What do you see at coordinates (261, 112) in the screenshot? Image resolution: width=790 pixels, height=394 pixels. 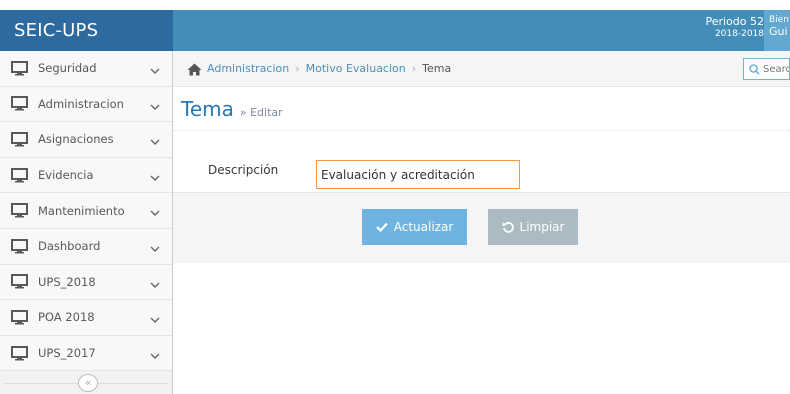 I see `page-subtitle: » Editar` at bounding box center [261, 112].